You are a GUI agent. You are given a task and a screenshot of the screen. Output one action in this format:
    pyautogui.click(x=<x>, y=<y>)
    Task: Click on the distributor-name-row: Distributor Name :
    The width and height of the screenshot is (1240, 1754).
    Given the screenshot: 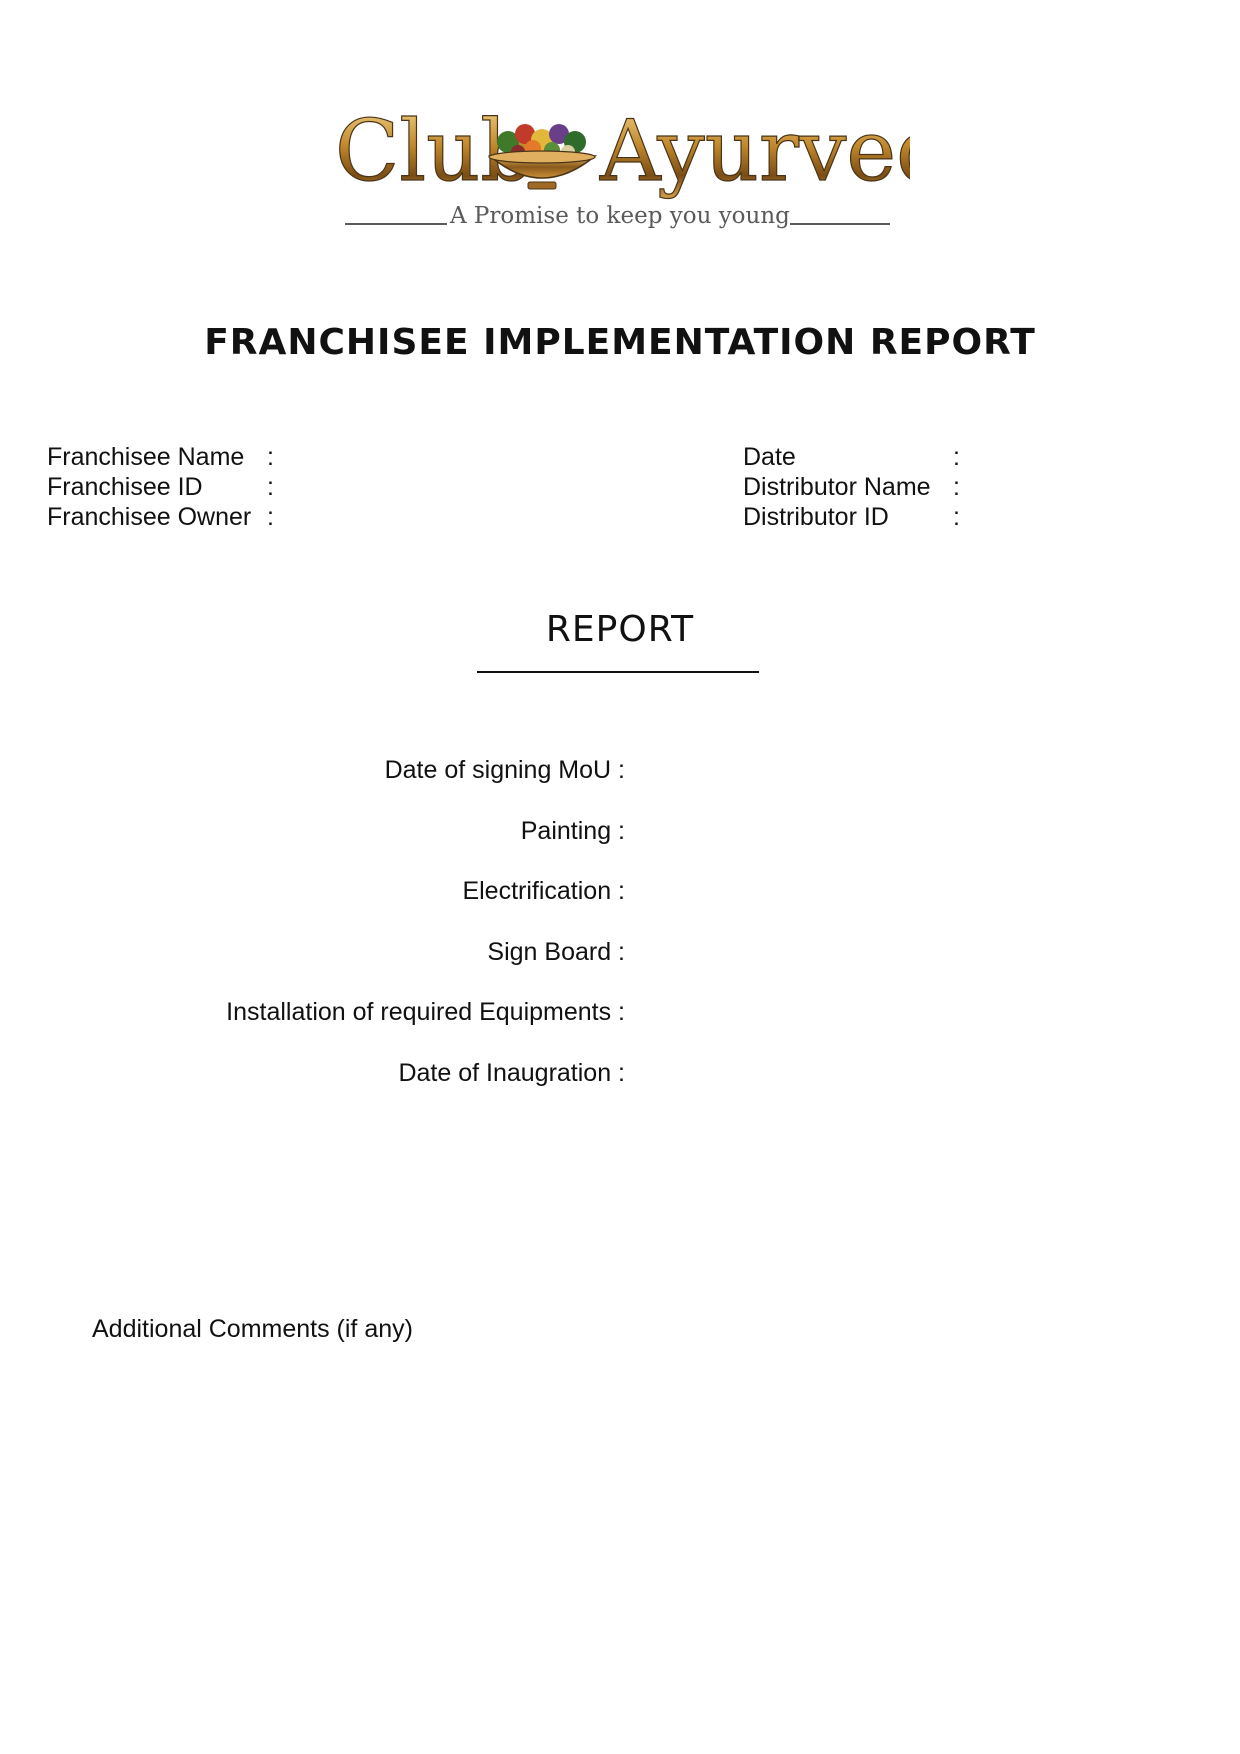 What is the action you would take?
    pyautogui.click(x=851, y=487)
    